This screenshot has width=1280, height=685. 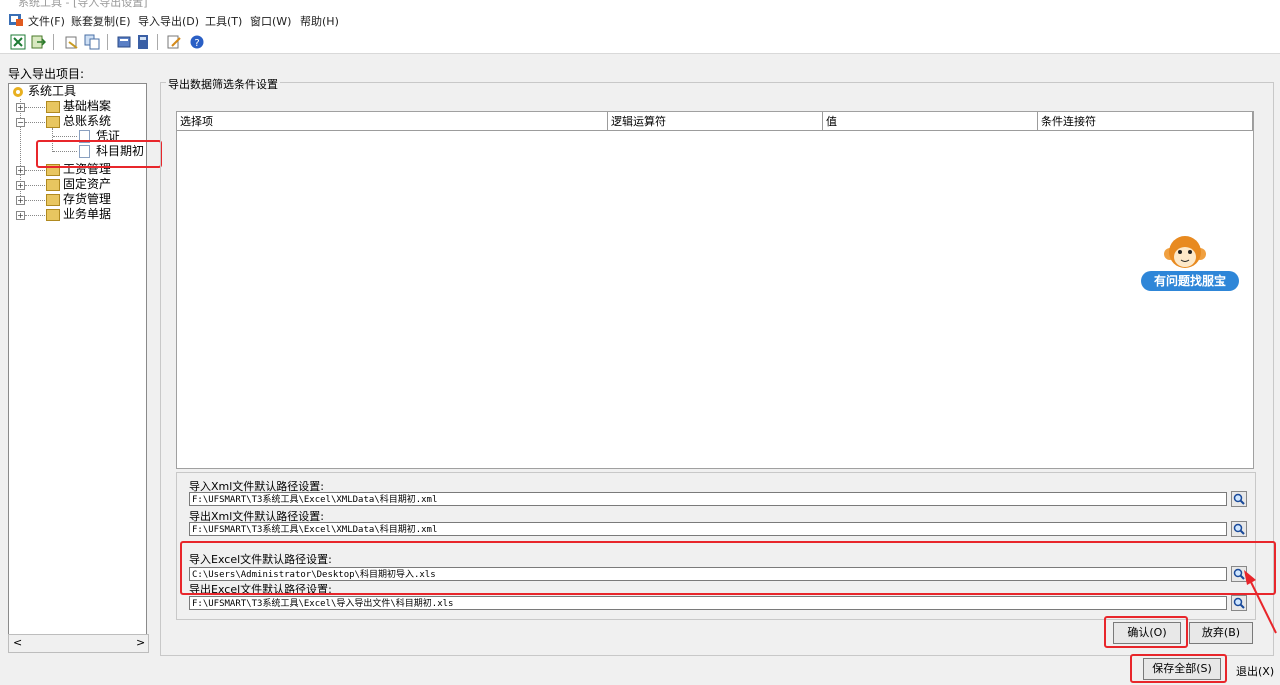 I want to click on tree-node-inventory: 存货管理, so click(x=87, y=199).